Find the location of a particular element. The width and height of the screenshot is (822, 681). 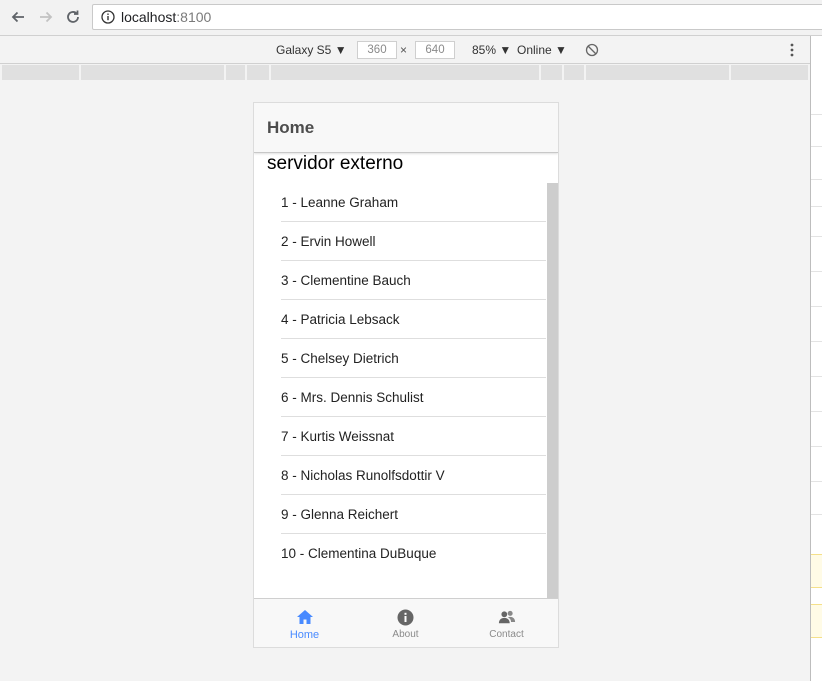

tab-home-label: Home is located at coordinates (304, 635).